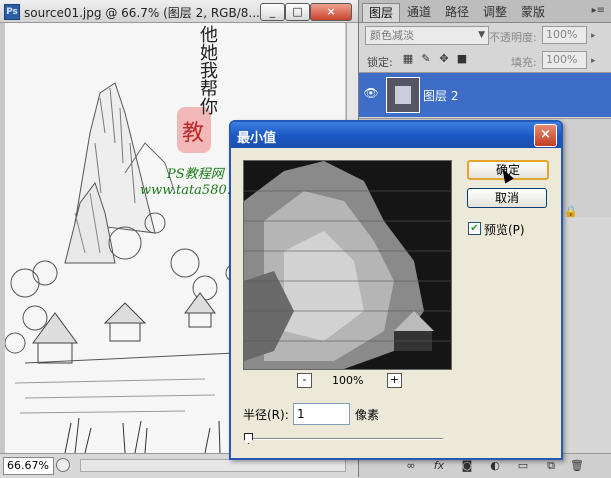 The height and width of the screenshot is (478, 611). Describe the element at coordinates (195, 174) in the screenshot. I see `watermark-title: PS教程网` at that location.